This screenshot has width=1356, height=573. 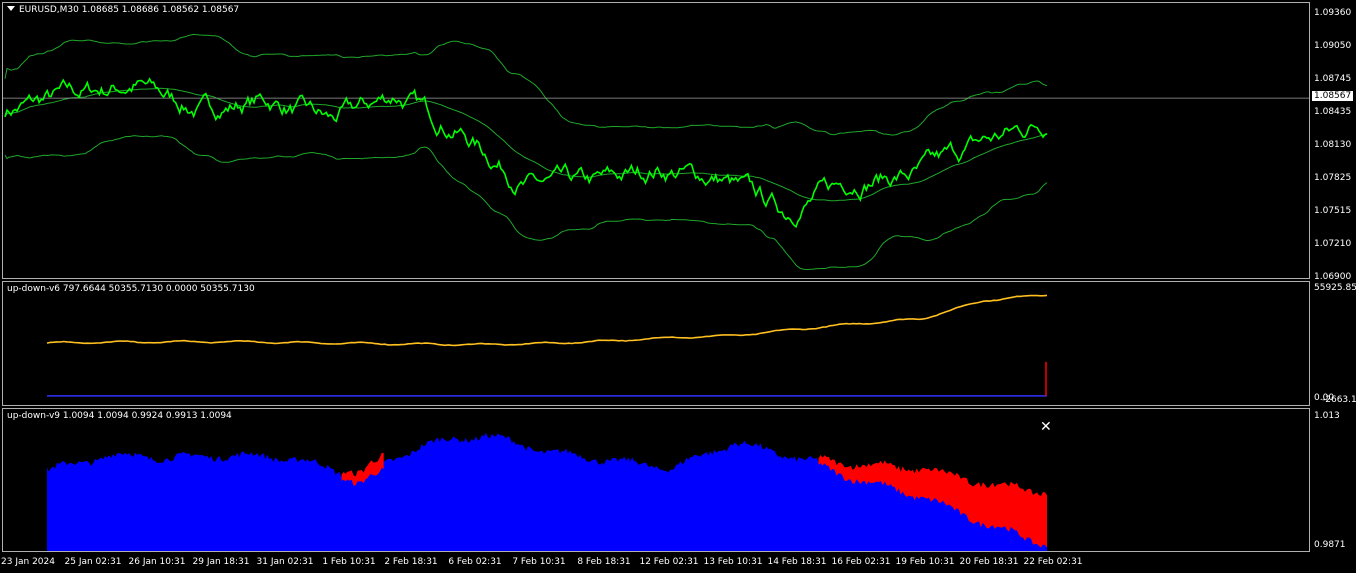 What do you see at coordinates (539, 562) in the screenshot?
I see `time-tick: 7 Feb 10:31` at bounding box center [539, 562].